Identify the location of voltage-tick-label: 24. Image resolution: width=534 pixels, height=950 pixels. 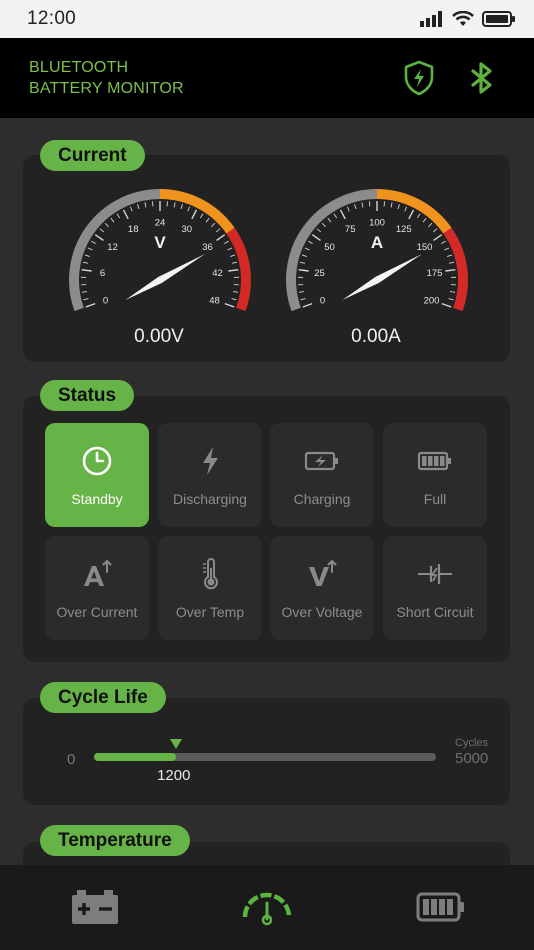
(160, 223).